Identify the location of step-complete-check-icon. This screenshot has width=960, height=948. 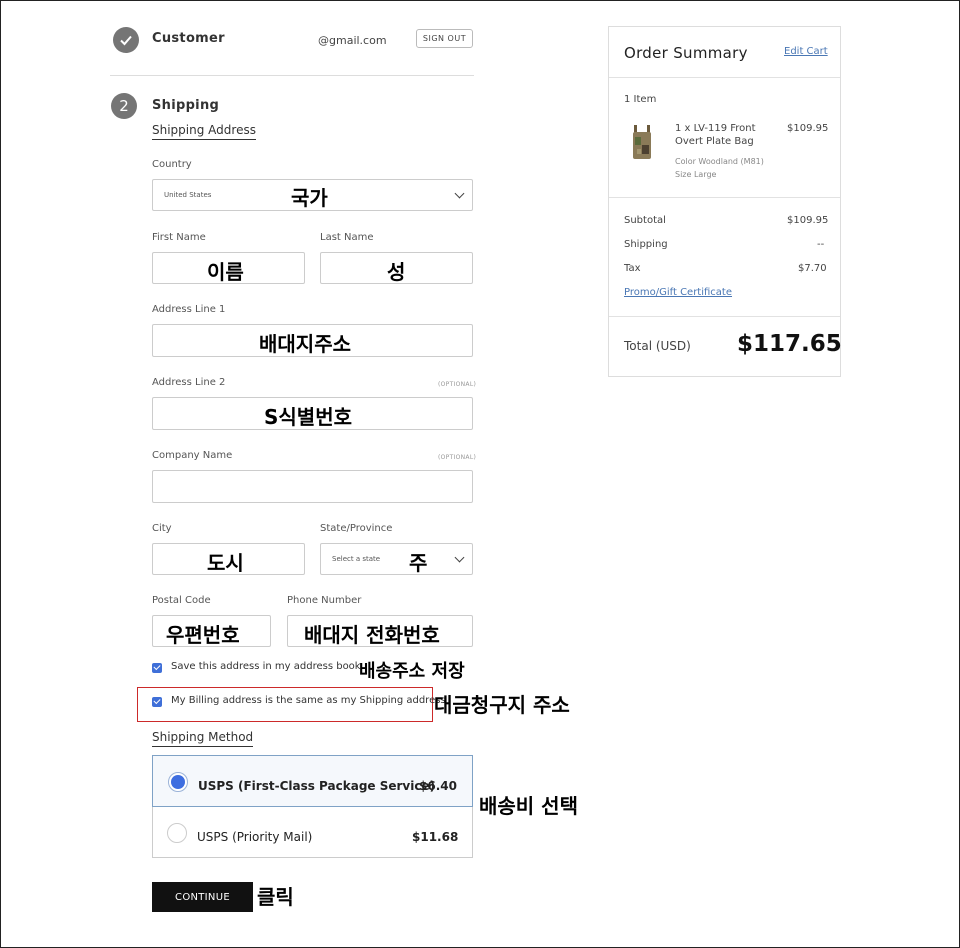
(126, 40).